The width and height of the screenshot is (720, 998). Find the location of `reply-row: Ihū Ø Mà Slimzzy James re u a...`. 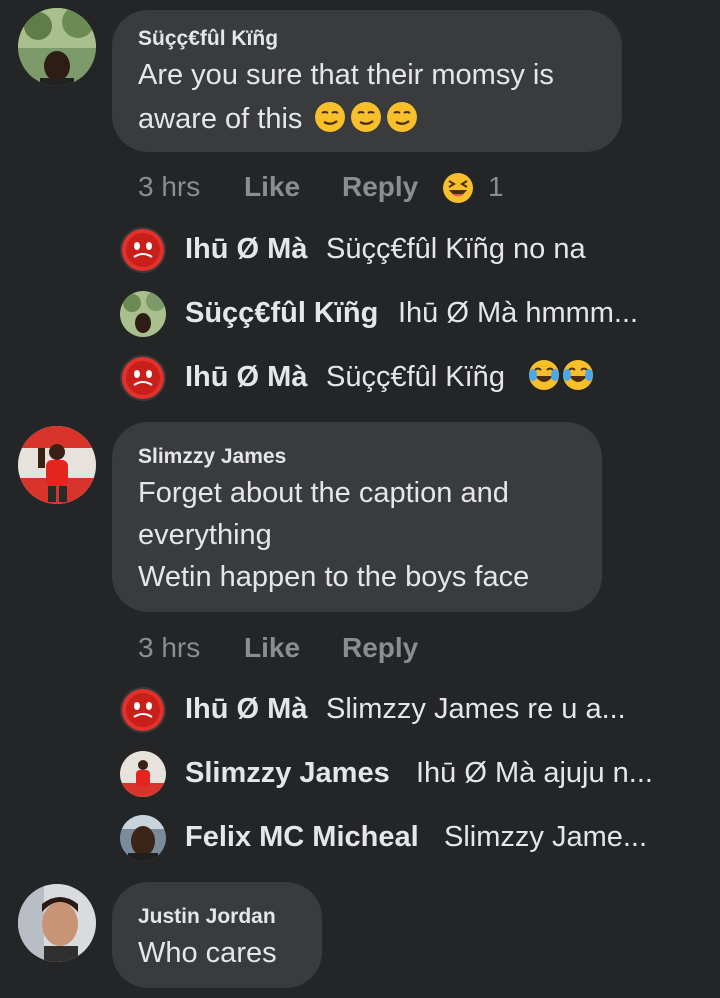

reply-row: Ihū Ø Mà Slimzzy James re u a... is located at coordinates (420, 710).